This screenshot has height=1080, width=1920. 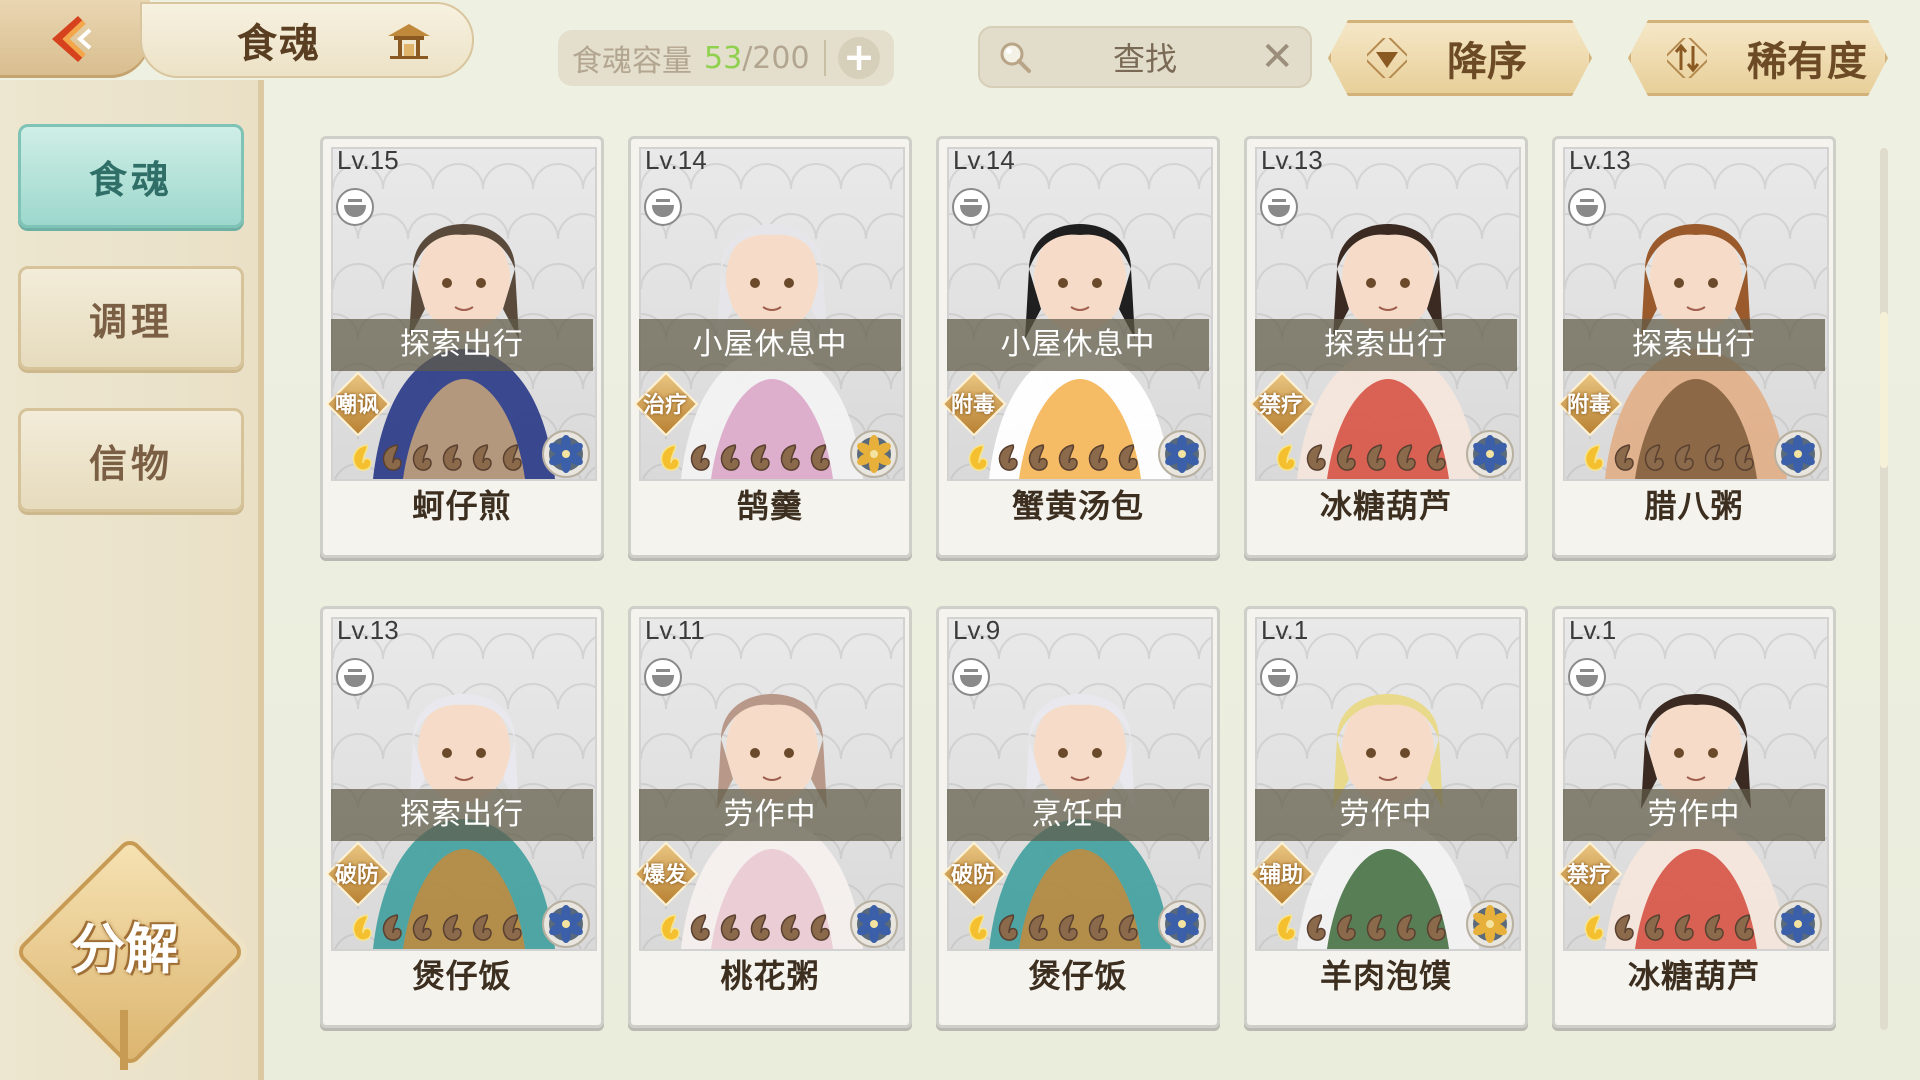 I want to click on food-soul-name: 蚵仔煎, so click(x=462, y=506).